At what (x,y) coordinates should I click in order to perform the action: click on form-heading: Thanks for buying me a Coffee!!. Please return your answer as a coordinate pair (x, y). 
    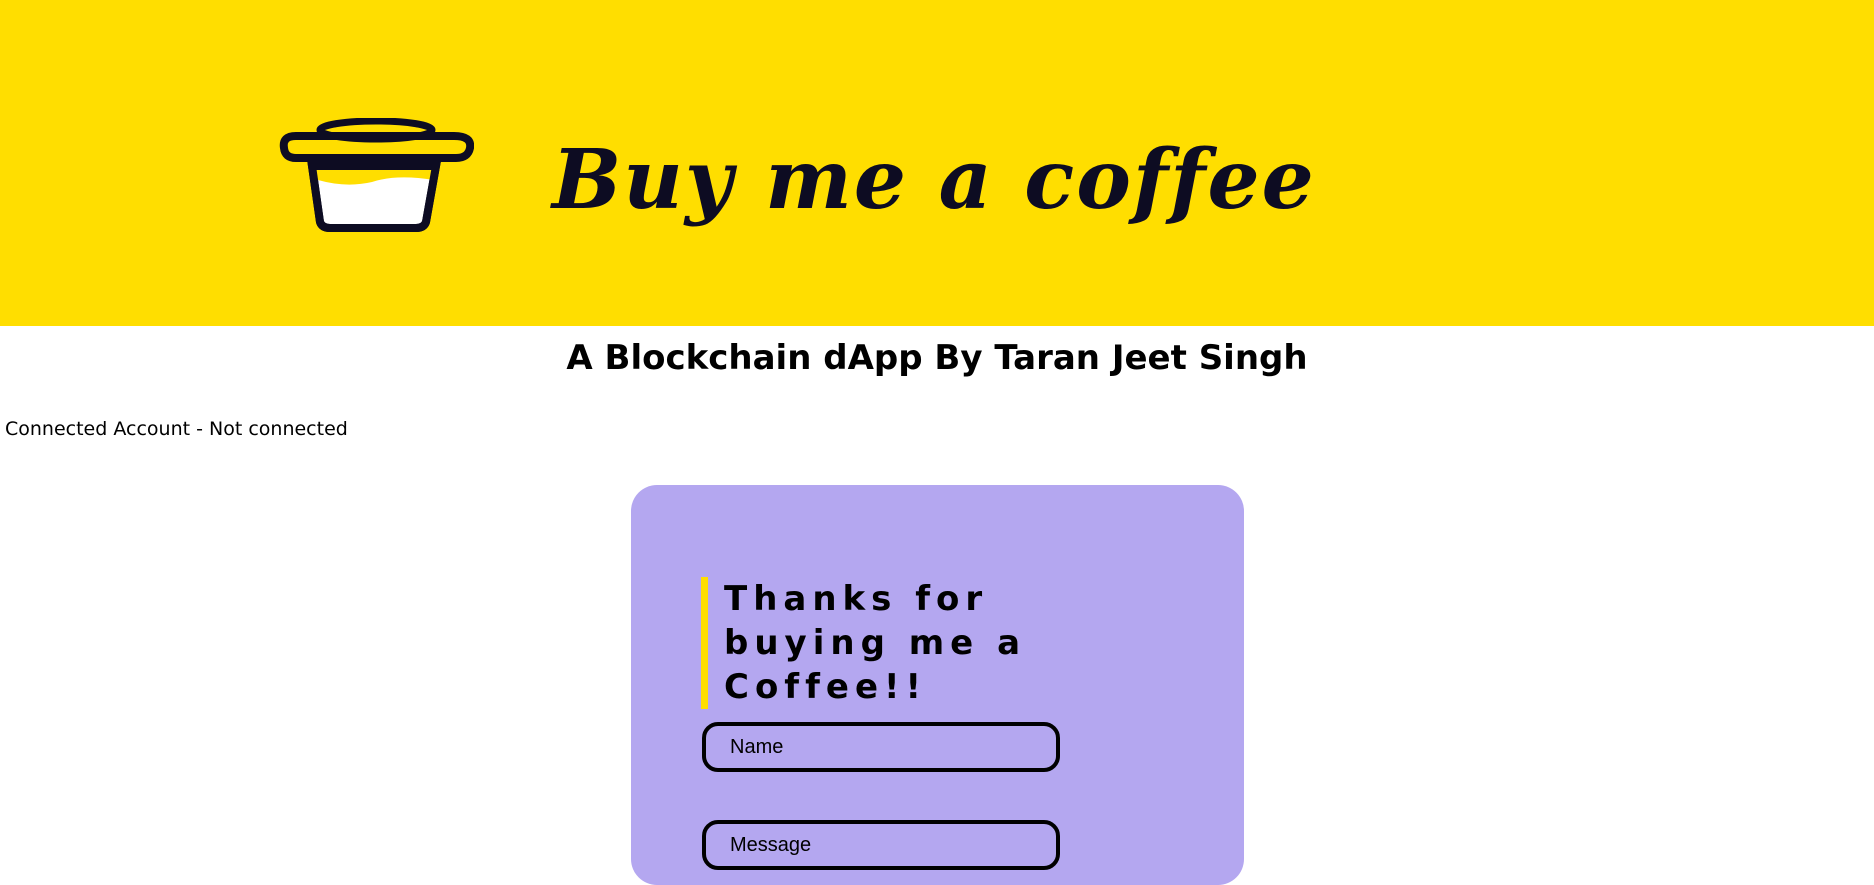
    Looking at the image, I should click on (932, 643).